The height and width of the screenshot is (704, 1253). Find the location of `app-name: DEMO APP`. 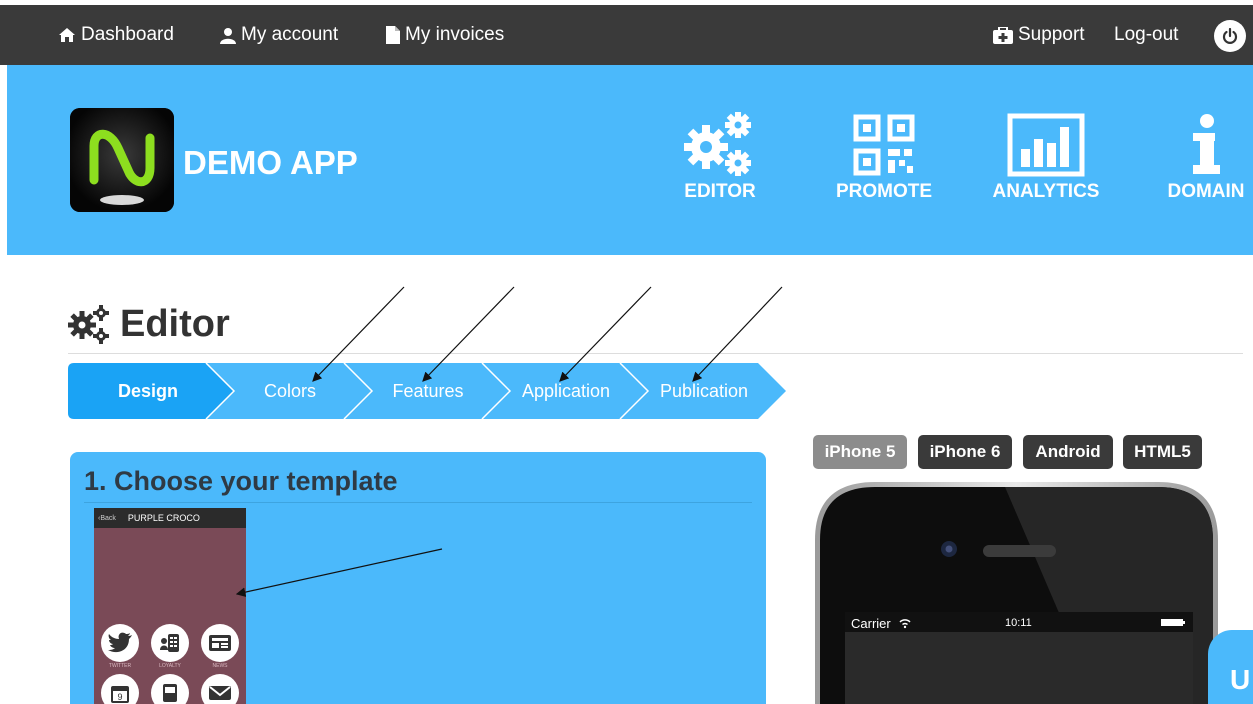

app-name: DEMO APP is located at coordinates (270, 162).